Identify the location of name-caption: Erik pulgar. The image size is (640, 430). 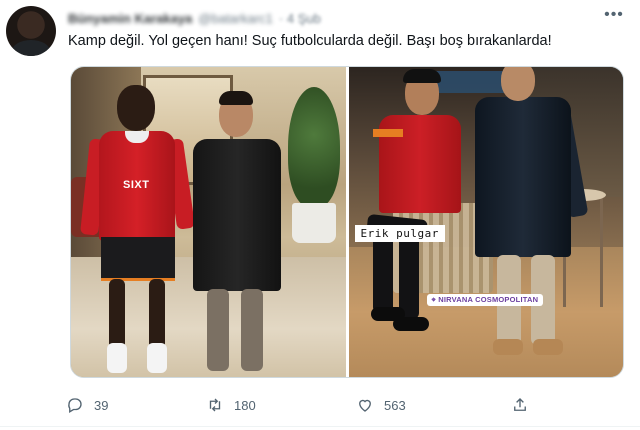
(399, 233).